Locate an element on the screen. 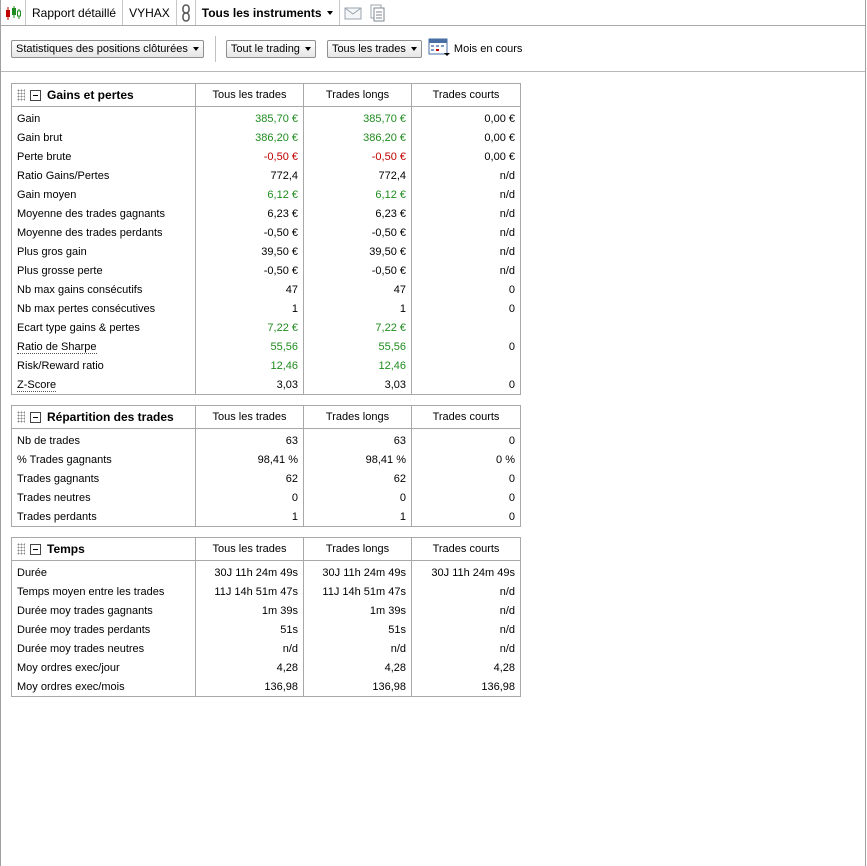 The height and width of the screenshot is (866, 867). stats-type-dropdown-label: Statistiques des positions clôturées is located at coordinates (102, 48).